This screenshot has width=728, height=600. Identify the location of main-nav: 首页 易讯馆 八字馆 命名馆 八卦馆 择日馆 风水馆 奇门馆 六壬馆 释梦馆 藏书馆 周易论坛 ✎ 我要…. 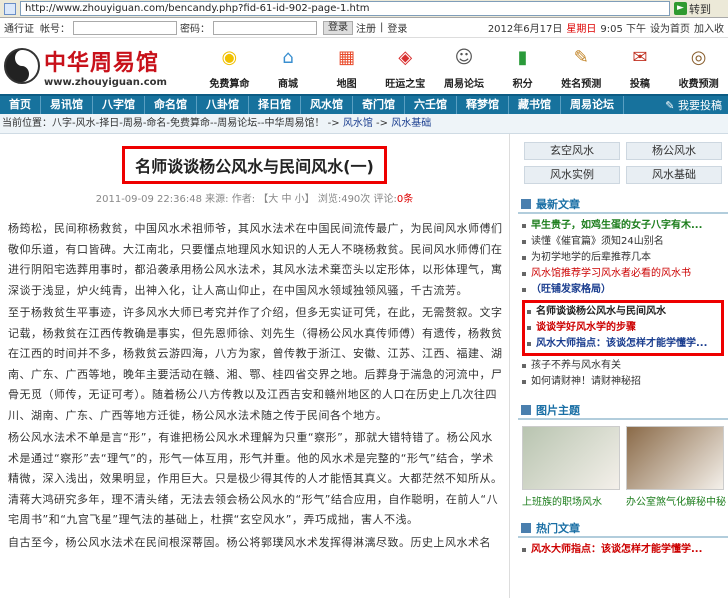
(364, 104).